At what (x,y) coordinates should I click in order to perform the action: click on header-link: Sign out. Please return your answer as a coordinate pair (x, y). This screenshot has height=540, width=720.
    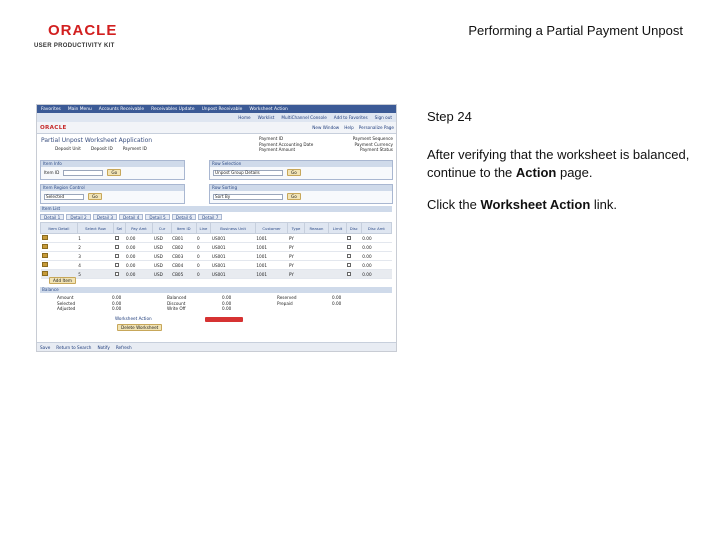
    Looking at the image, I should click on (383, 117).